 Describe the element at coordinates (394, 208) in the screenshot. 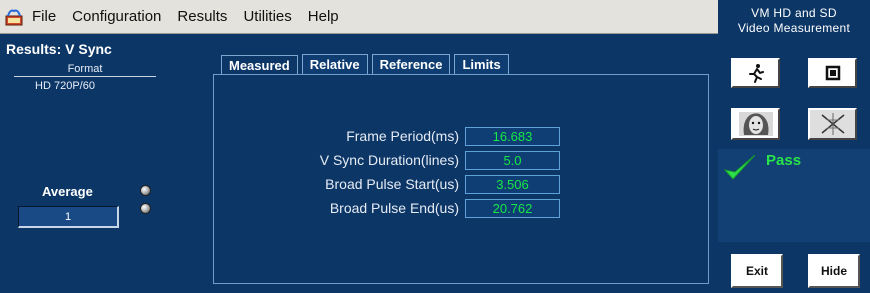

I see `measurement-label: Broad Pulse End(us)` at that location.